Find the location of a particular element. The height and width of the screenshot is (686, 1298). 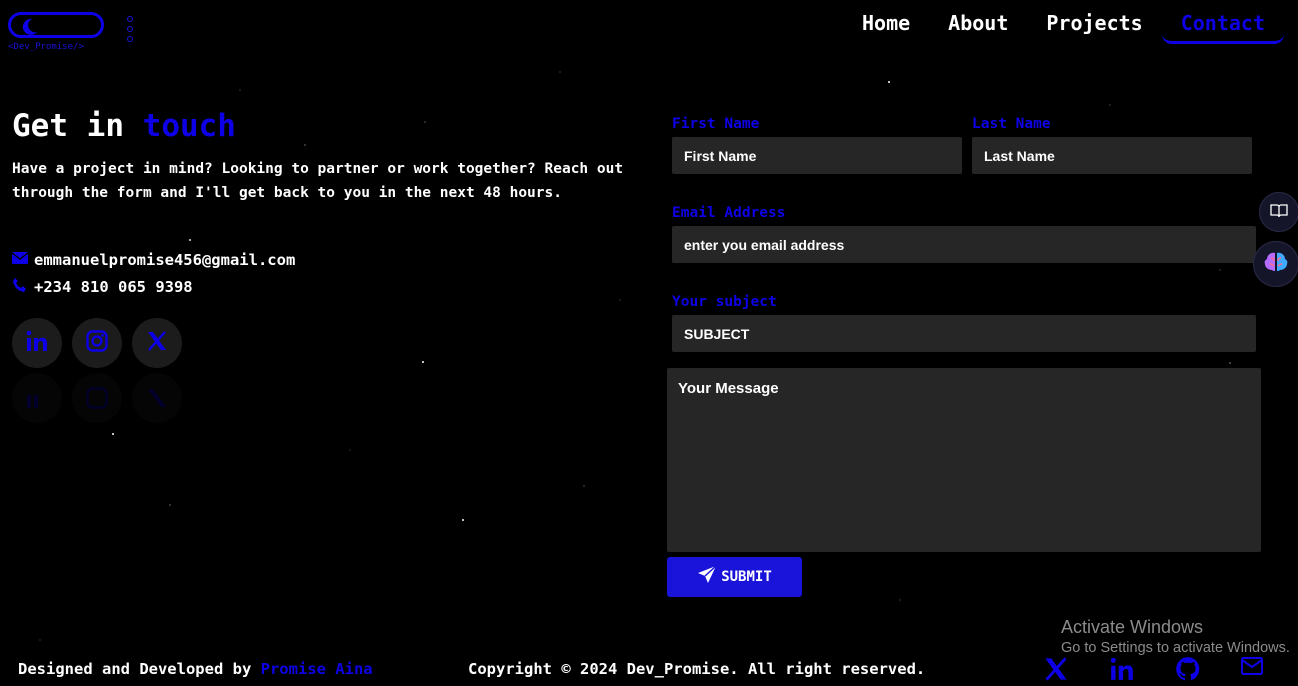

phone-text: +234 810 065 9398 is located at coordinates (113, 287).